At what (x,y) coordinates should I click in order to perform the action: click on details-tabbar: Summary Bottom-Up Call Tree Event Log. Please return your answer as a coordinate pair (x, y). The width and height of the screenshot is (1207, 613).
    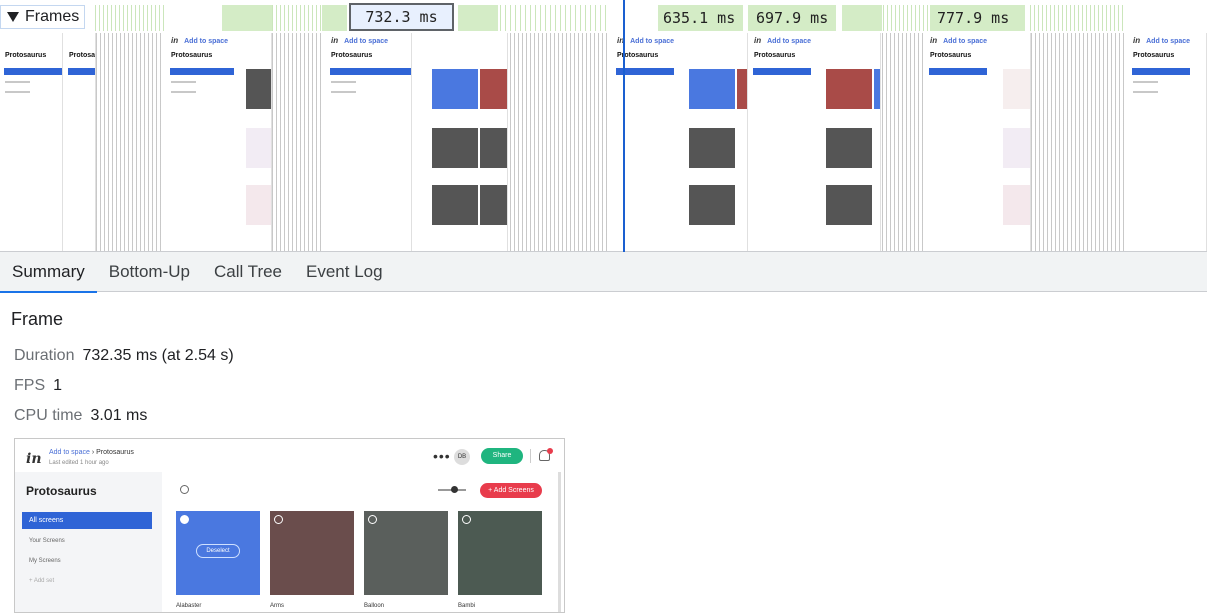
    Looking at the image, I should click on (603, 272).